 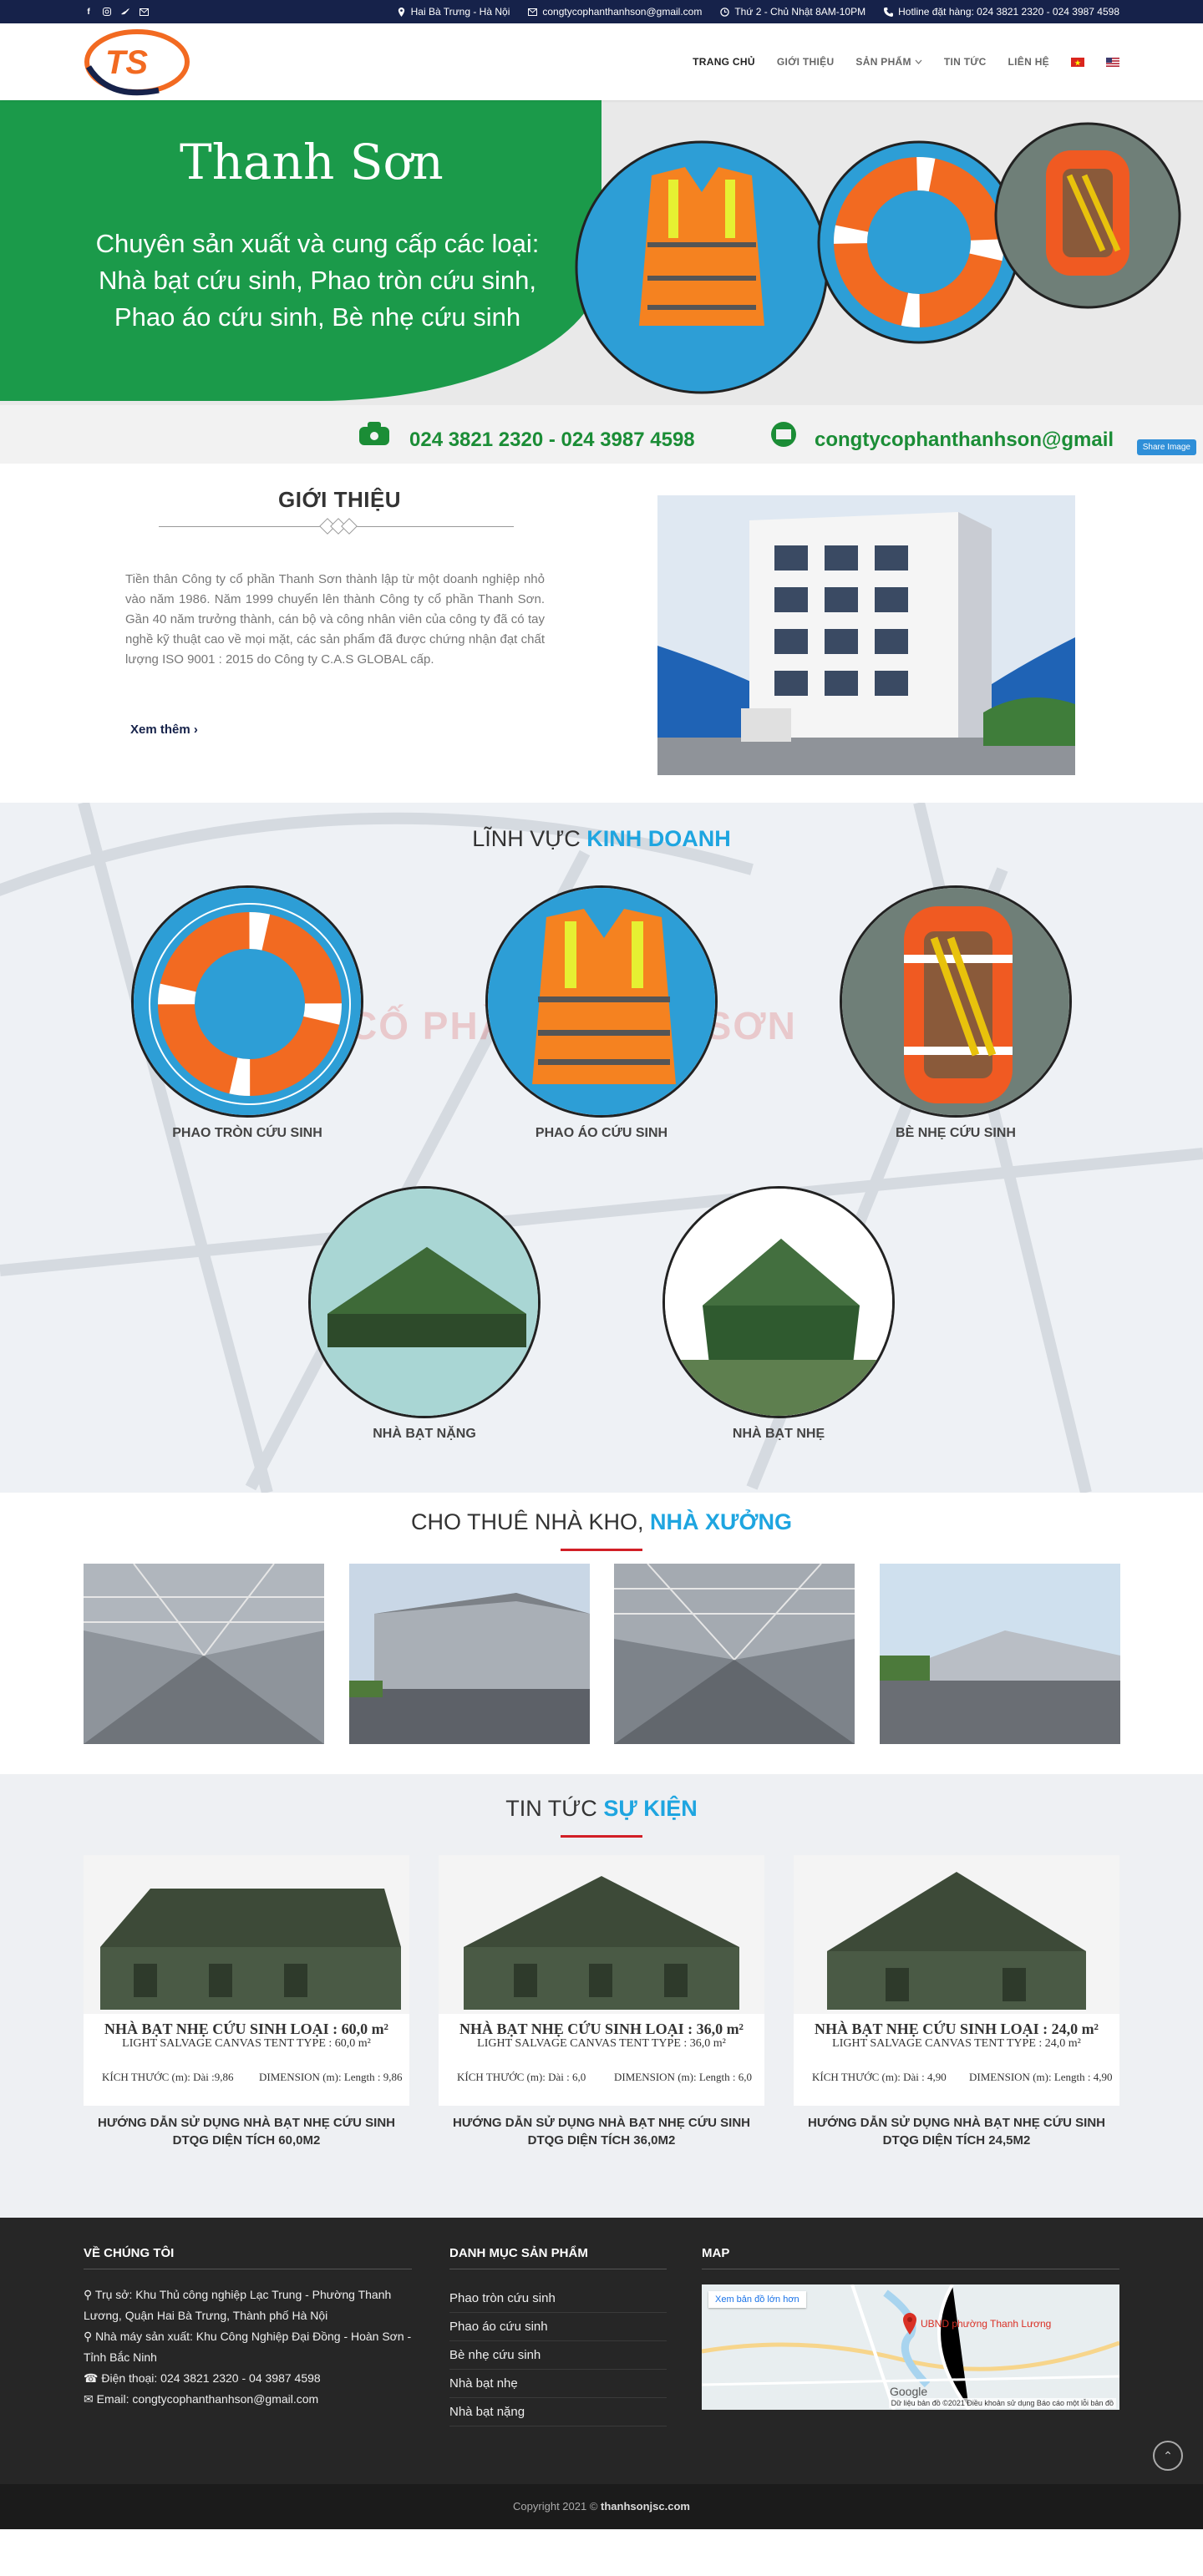 What do you see at coordinates (601, 1001) in the screenshot?
I see `life-jacket-image` at bounding box center [601, 1001].